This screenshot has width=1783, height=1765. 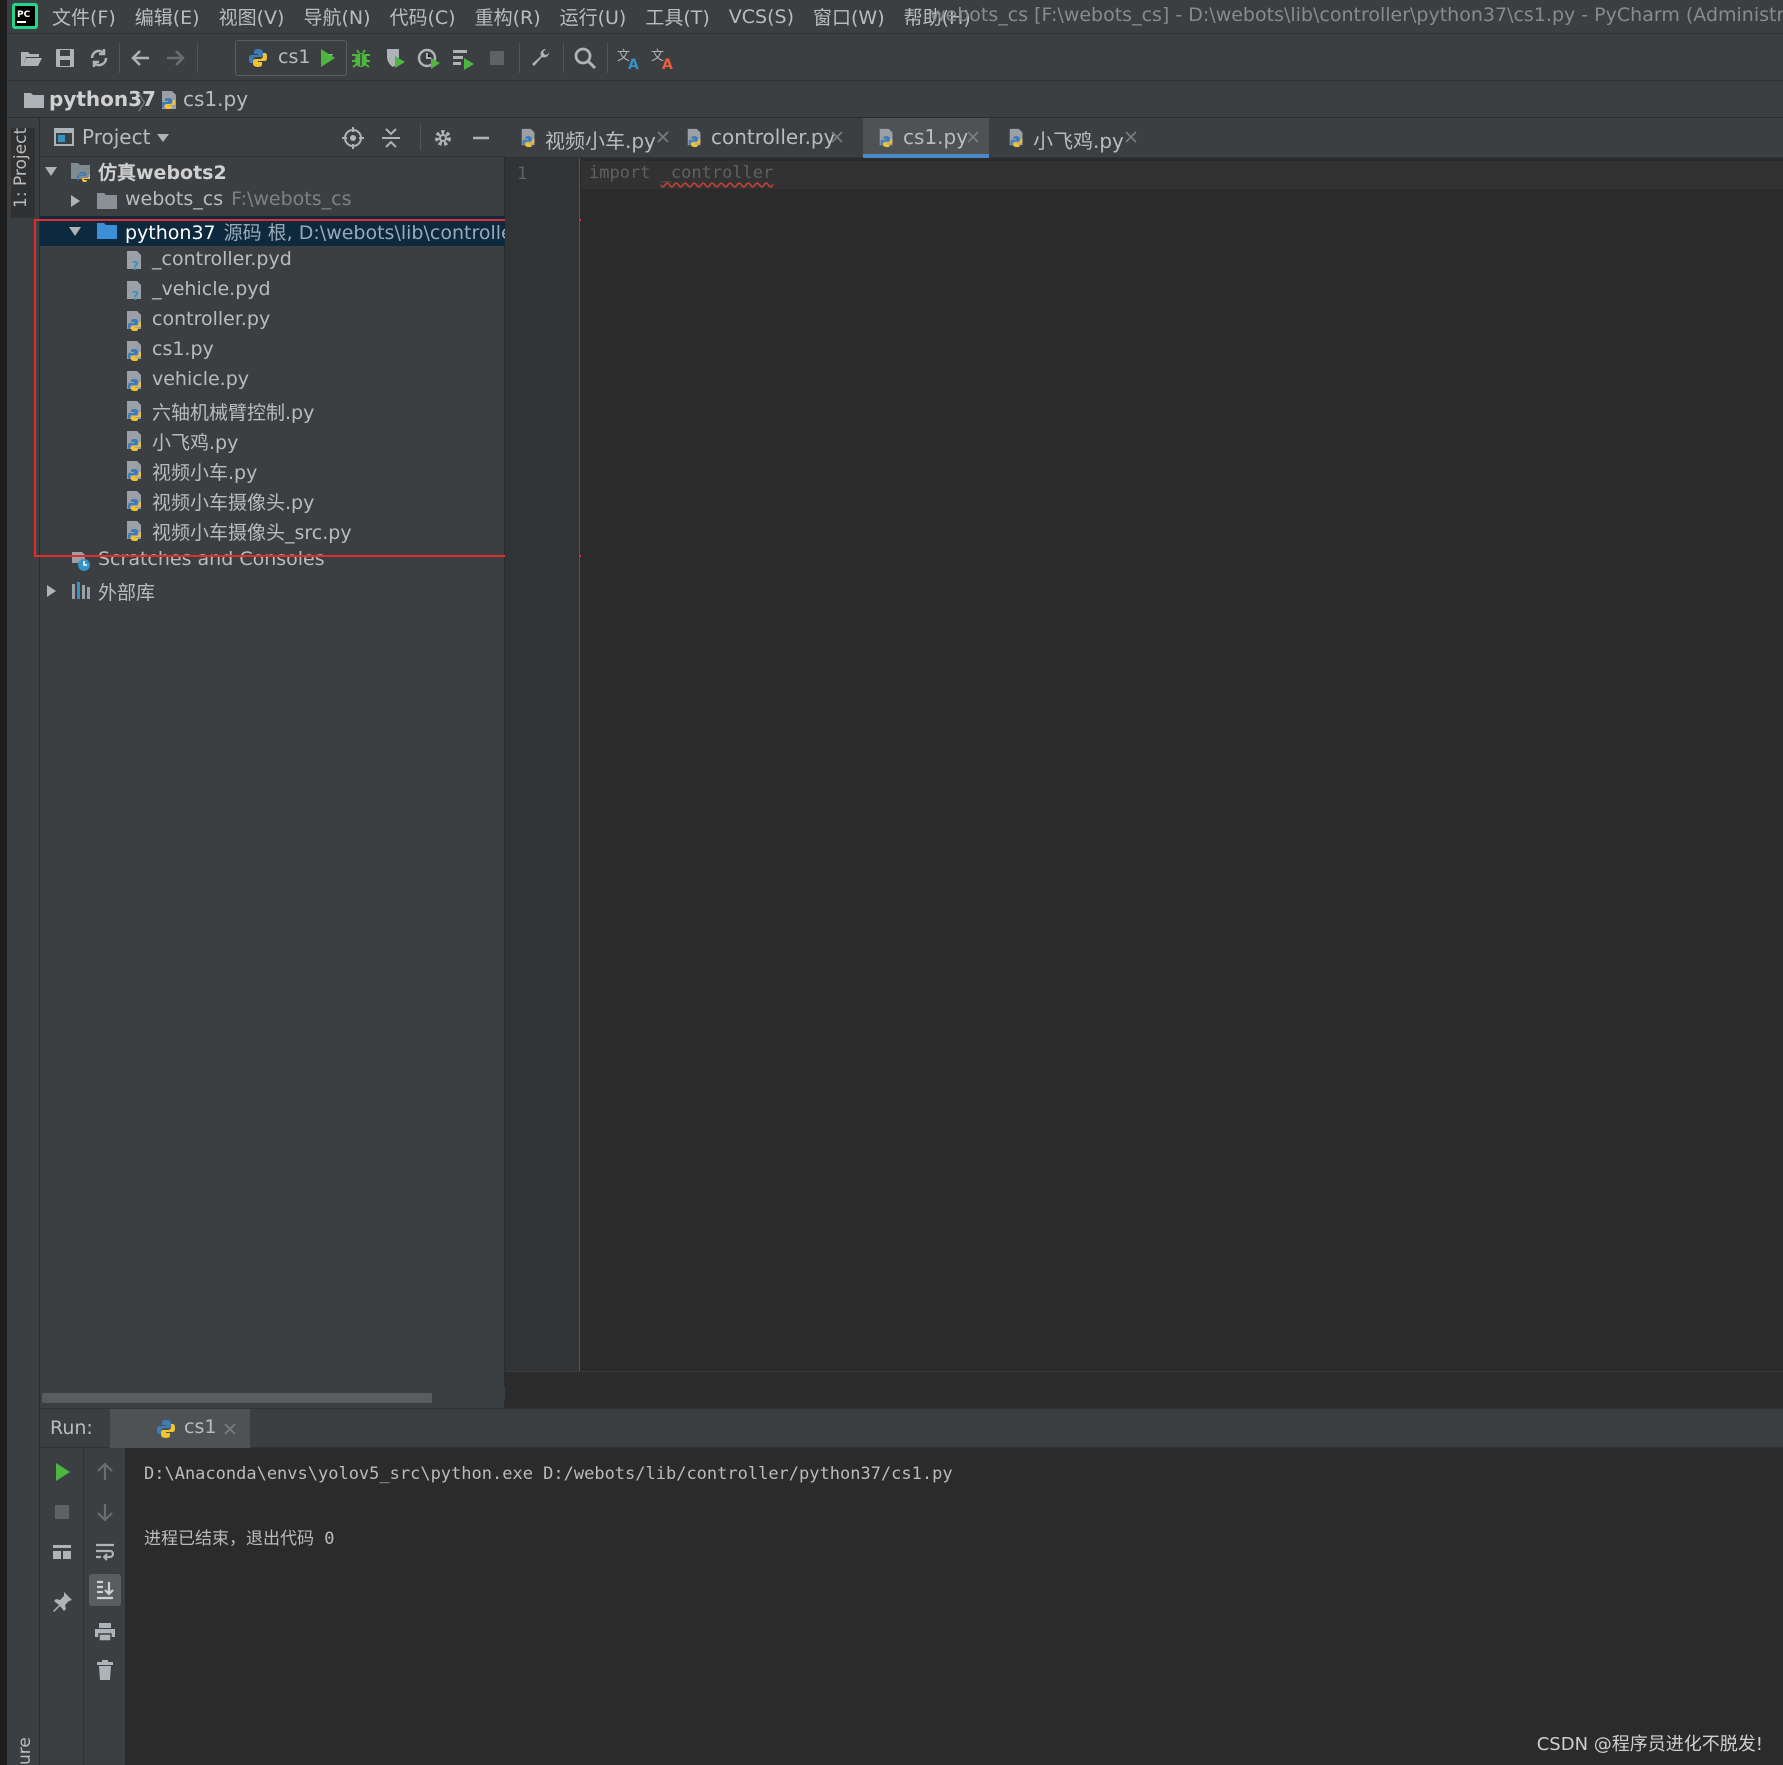 What do you see at coordinates (508, 16) in the screenshot?
I see `menu-refactor: 重构(R)` at bounding box center [508, 16].